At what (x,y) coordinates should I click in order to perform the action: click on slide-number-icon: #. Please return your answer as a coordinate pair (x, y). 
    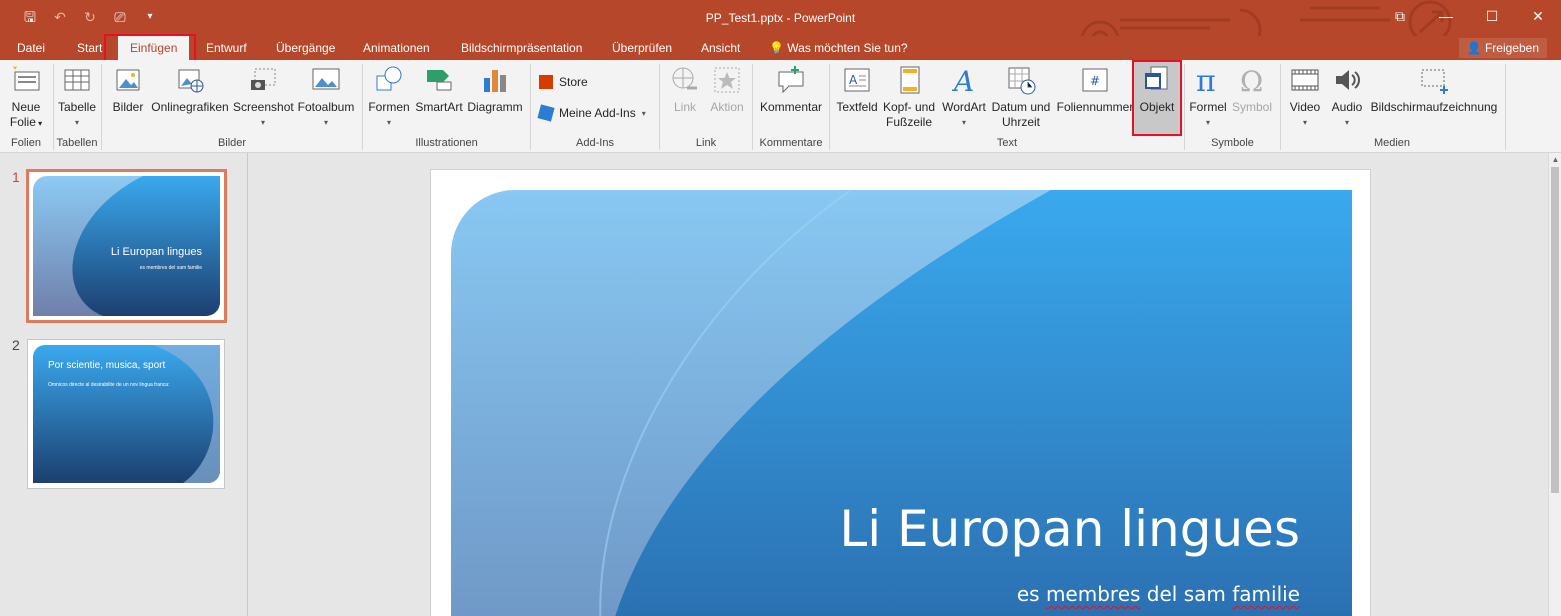
    Looking at the image, I should click on (1095, 80).